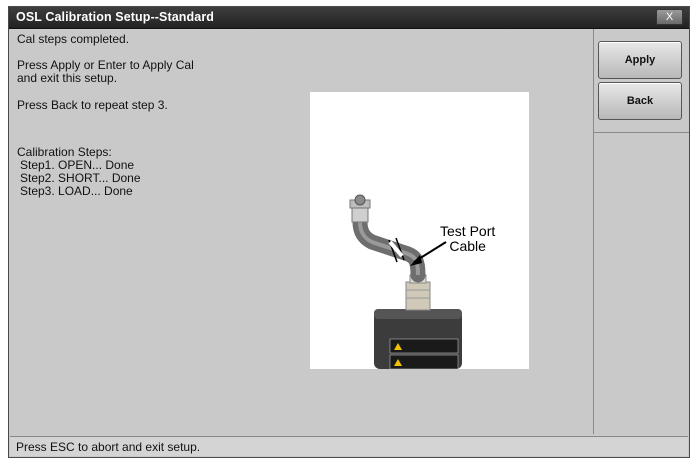 Image resolution: width=699 pixels, height=461 pixels. Describe the element at coordinates (108, 447) in the screenshot. I see `status-text: Press ESC to abort and exit setup.` at that location.